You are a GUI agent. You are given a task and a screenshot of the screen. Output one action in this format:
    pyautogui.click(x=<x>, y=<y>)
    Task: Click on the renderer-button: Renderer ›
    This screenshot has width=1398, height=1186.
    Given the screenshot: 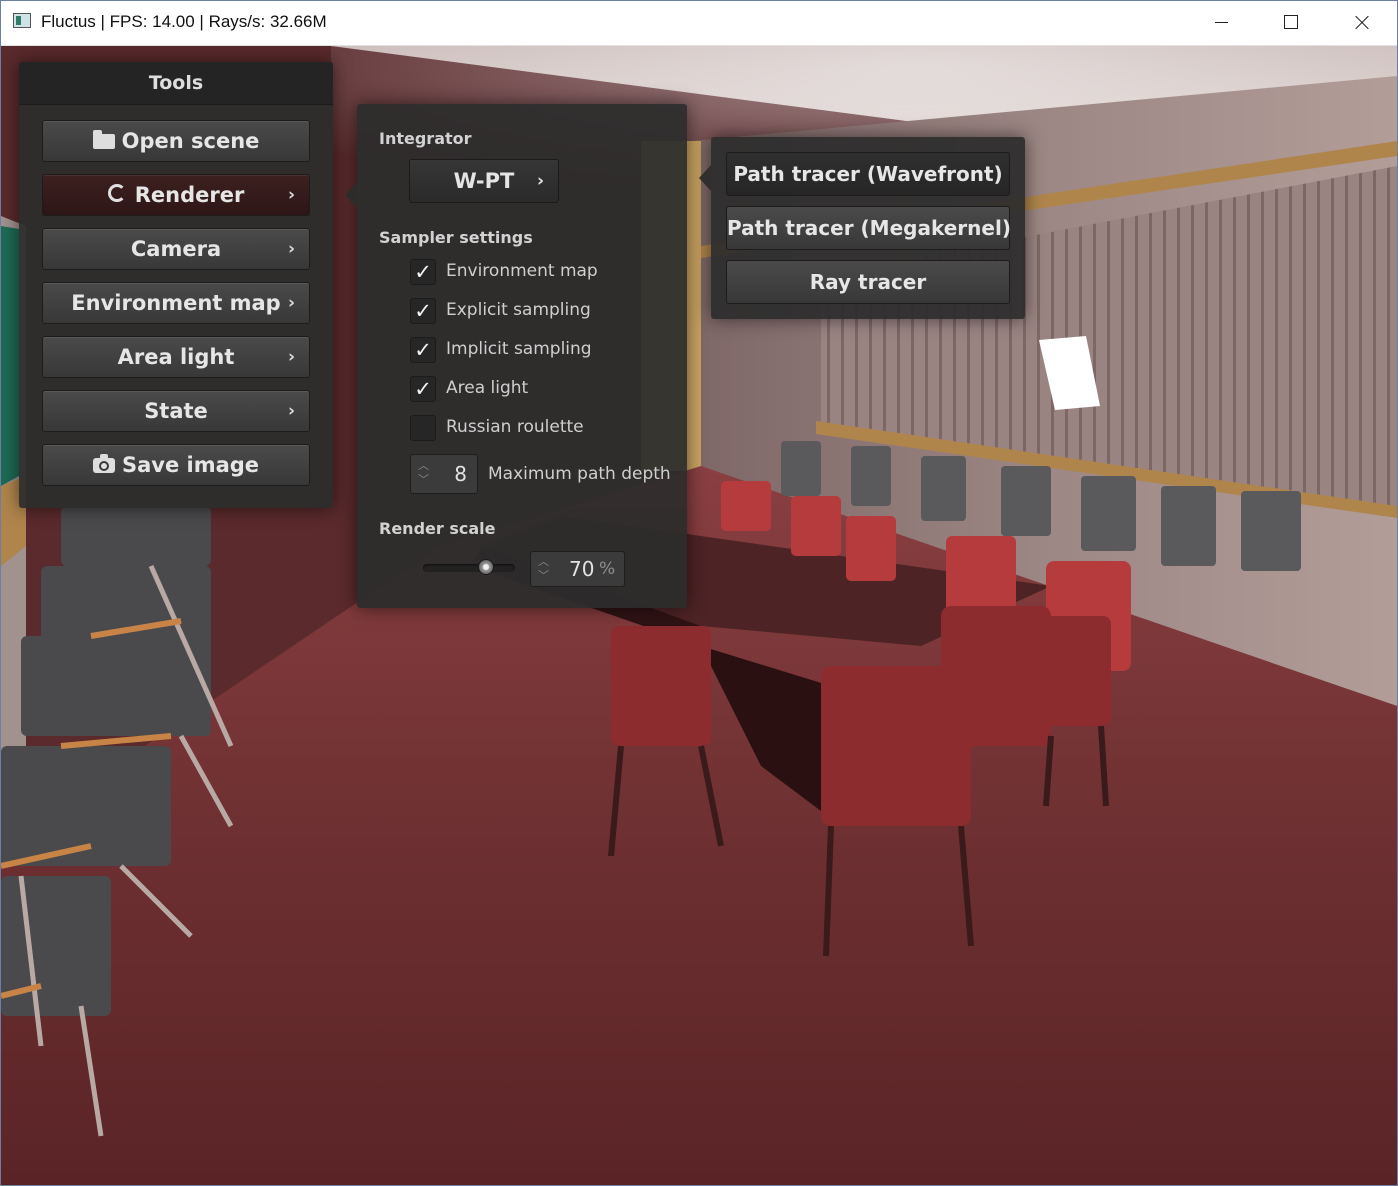 What is the action you would take?
    pyautogui.click(x=176, y=195)
    